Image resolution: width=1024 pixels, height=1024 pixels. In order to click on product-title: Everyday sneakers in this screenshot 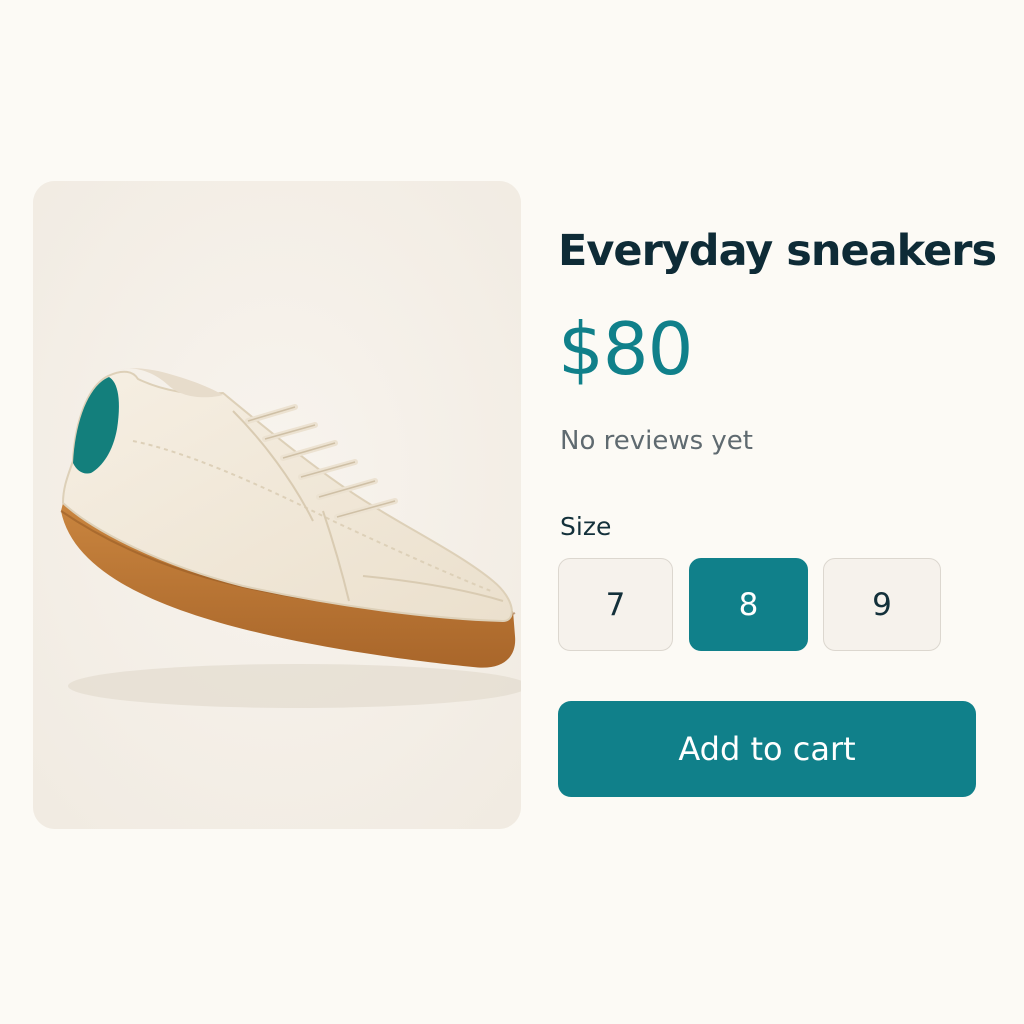, I will do `click(777, 251)`.